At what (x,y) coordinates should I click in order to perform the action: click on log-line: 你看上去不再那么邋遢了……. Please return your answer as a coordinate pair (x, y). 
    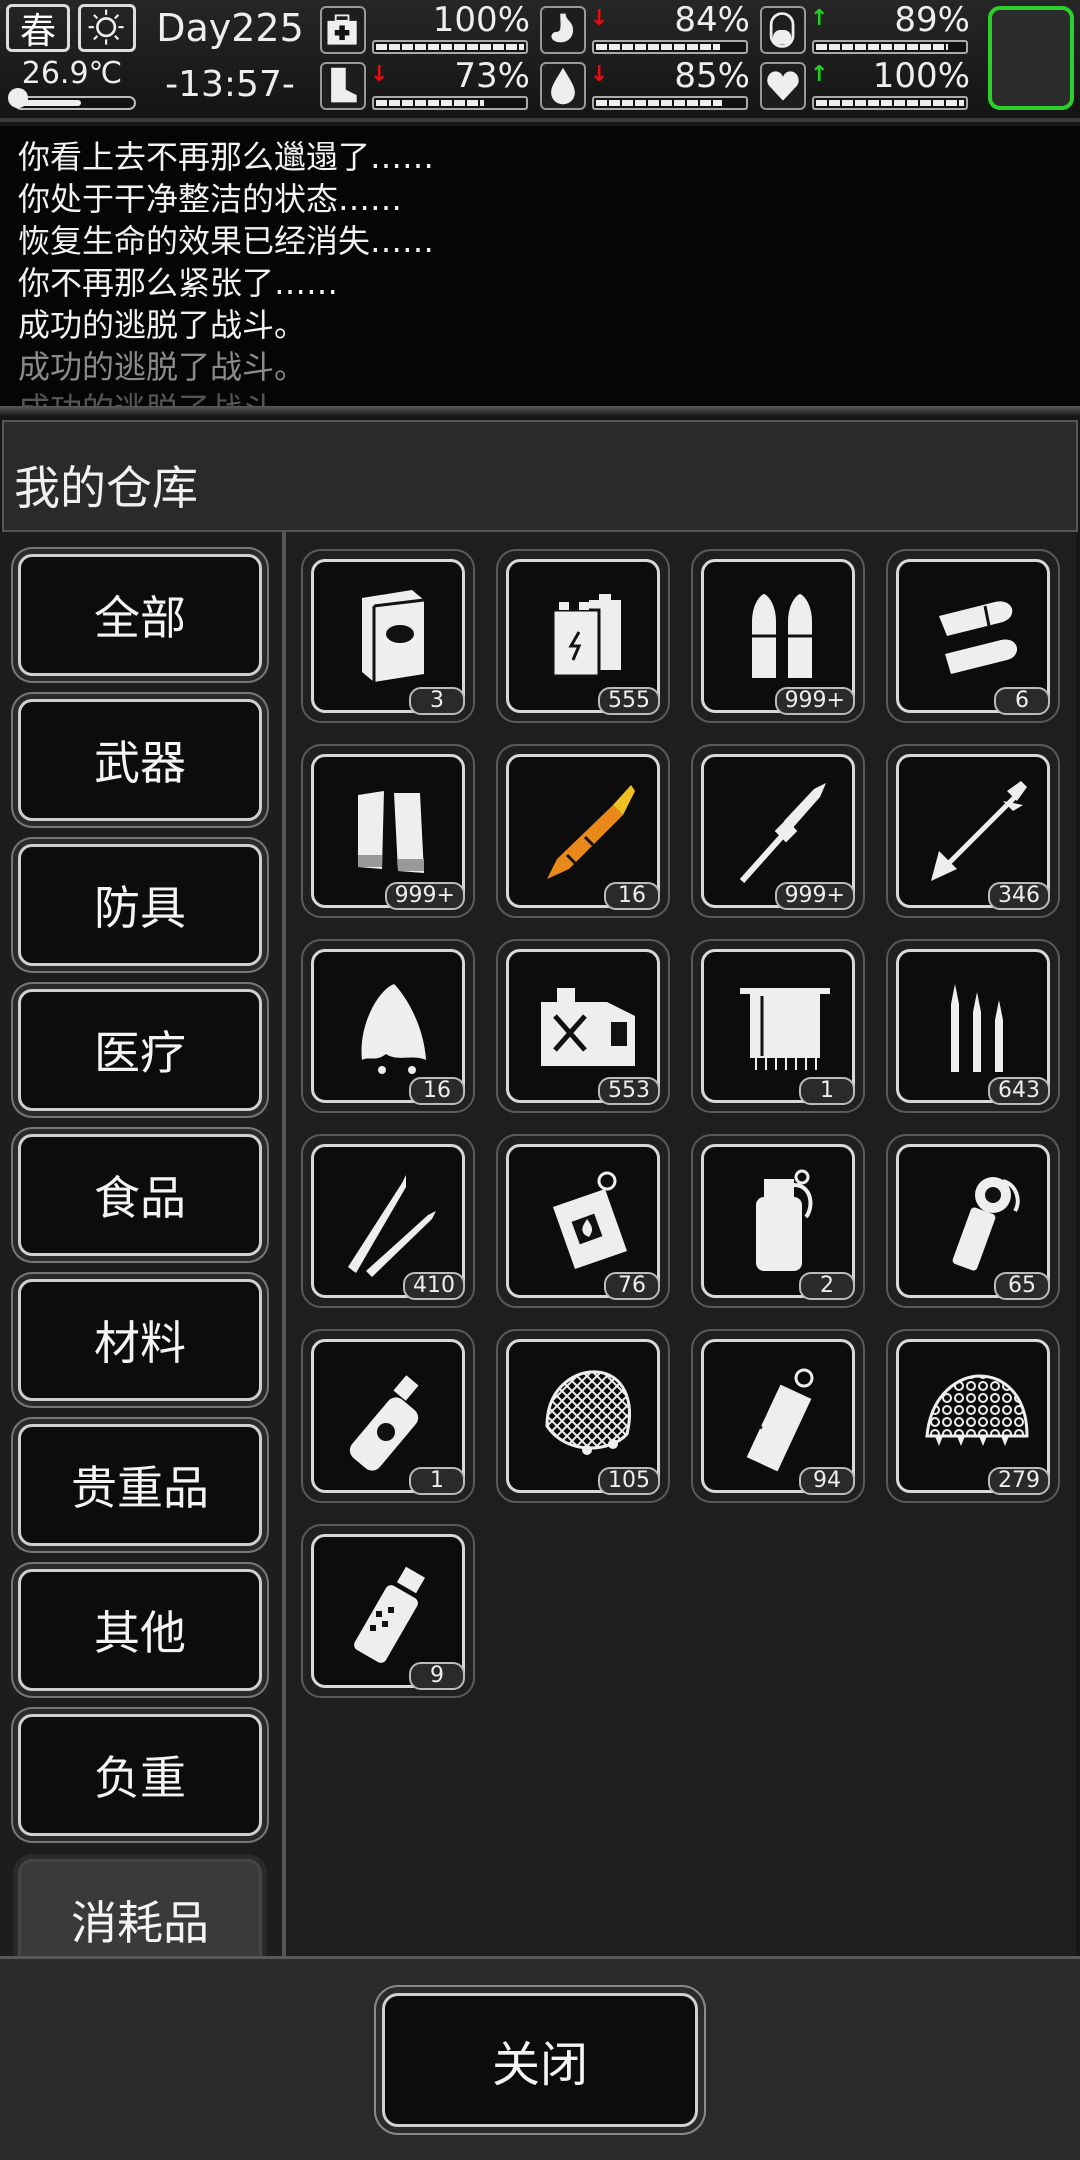
    Looking at the image, I should click on (226, 157).